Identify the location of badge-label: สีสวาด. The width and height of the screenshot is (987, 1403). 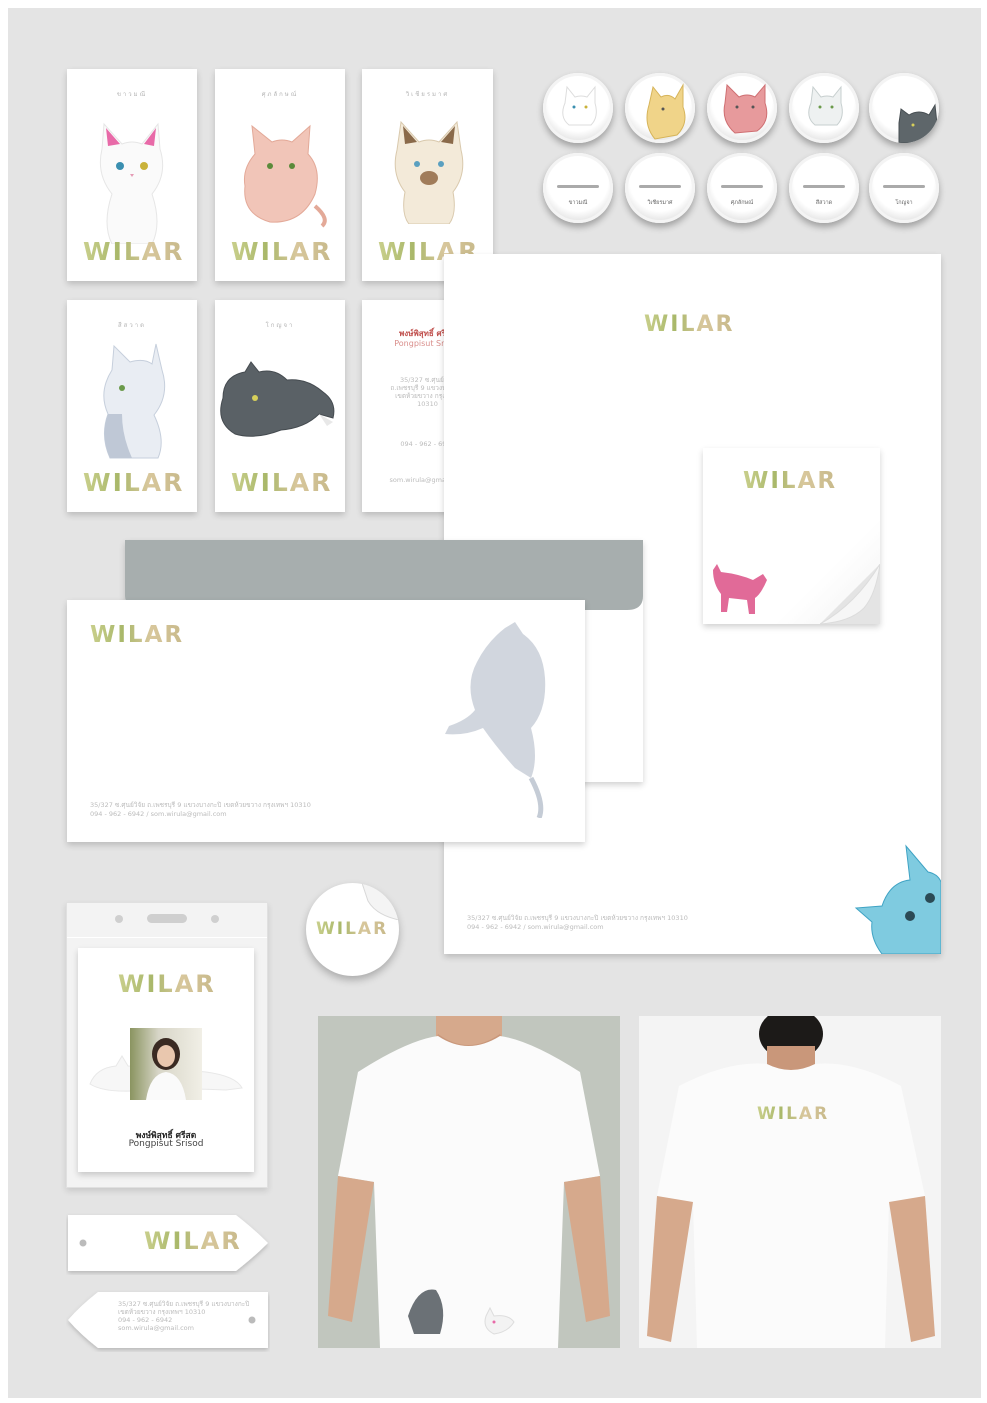
(824, 203).